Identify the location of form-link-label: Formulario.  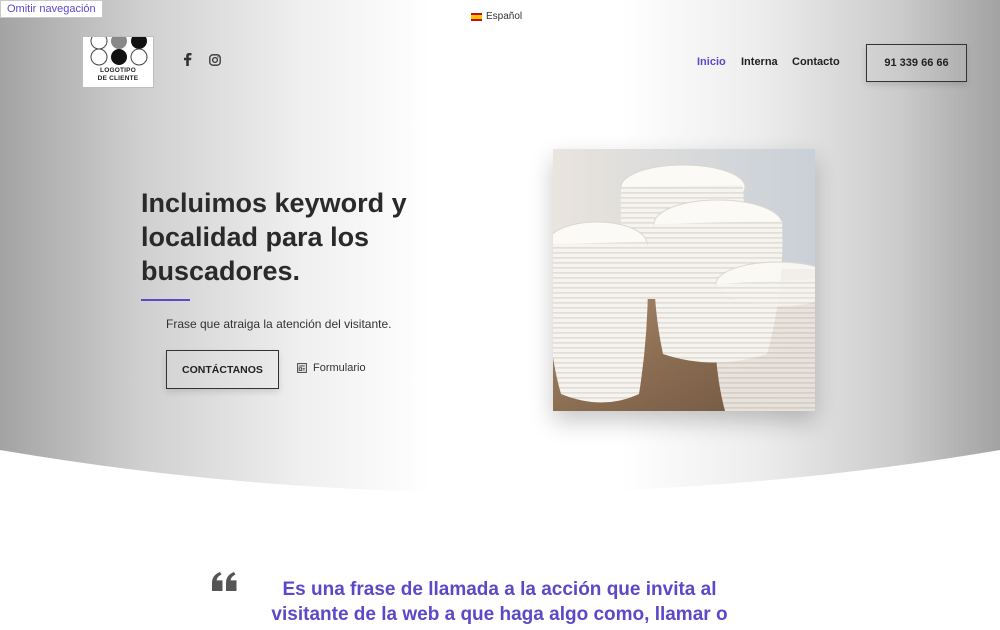
(339, 368).